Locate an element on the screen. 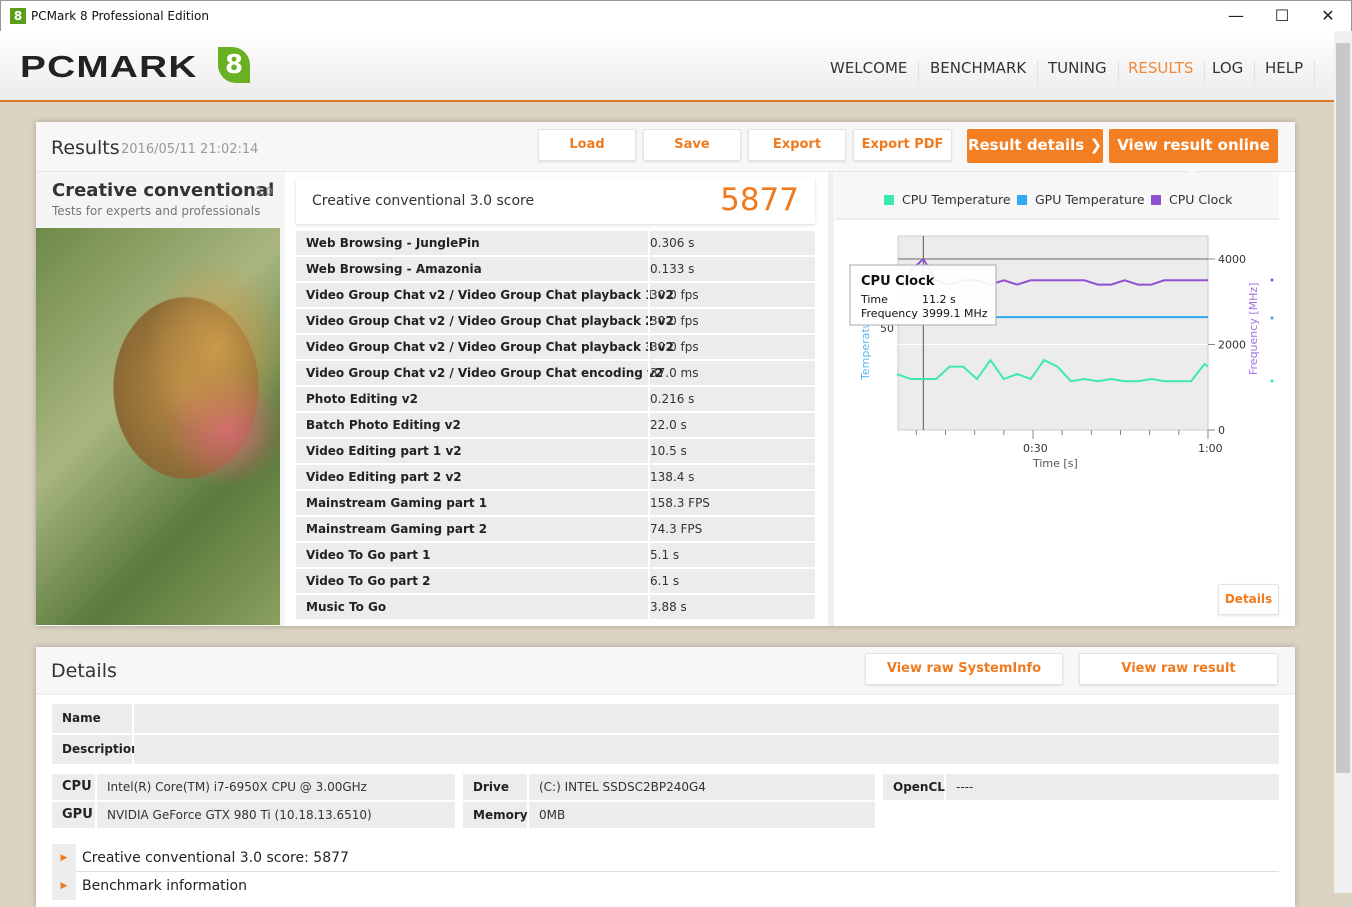  section-label: Creative conventional 3.0 score: 5877 is located at coordinates (215, 858).